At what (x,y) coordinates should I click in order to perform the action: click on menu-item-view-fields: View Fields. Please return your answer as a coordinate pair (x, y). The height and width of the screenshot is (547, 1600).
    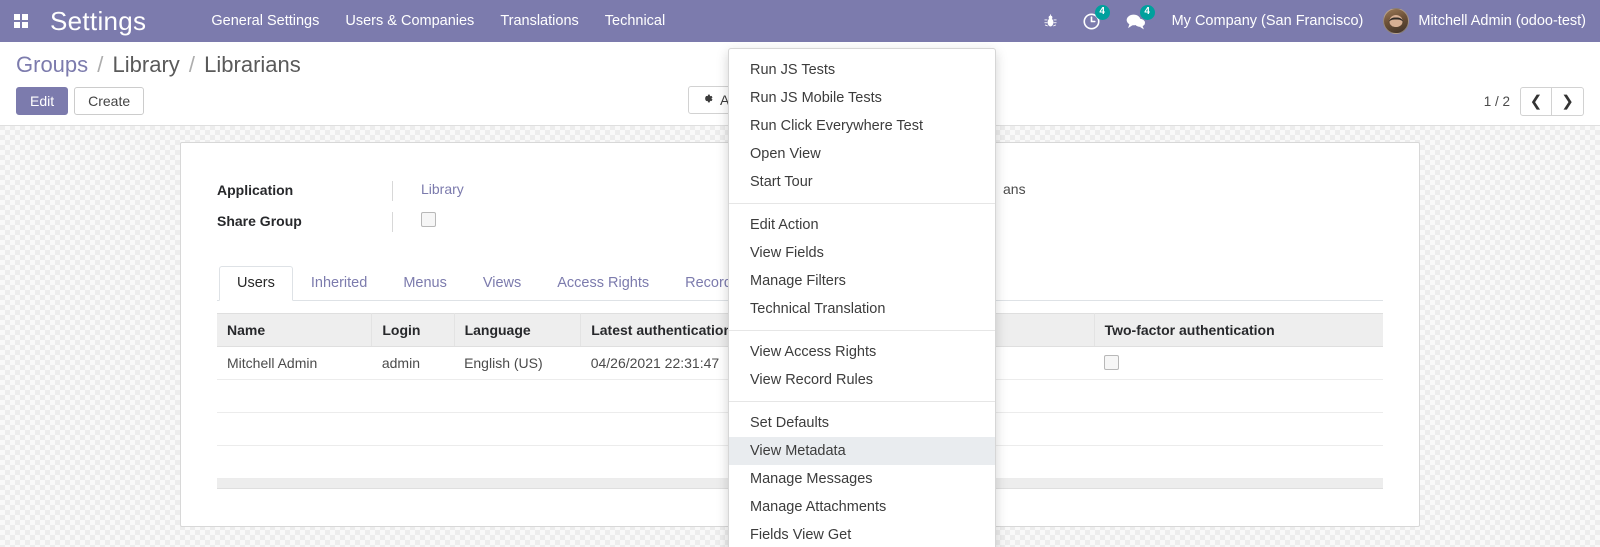
    Looking at the image, I should click on (862, 253).